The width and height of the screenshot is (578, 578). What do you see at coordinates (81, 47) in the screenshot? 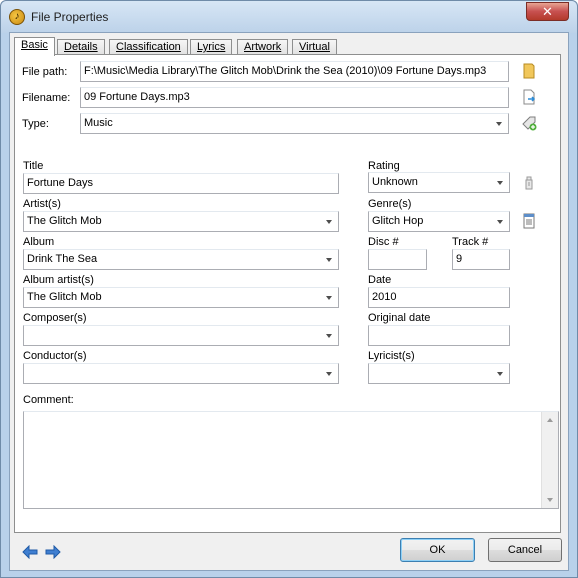
I see `tab-details: Details` at bounding box center [81, 47].